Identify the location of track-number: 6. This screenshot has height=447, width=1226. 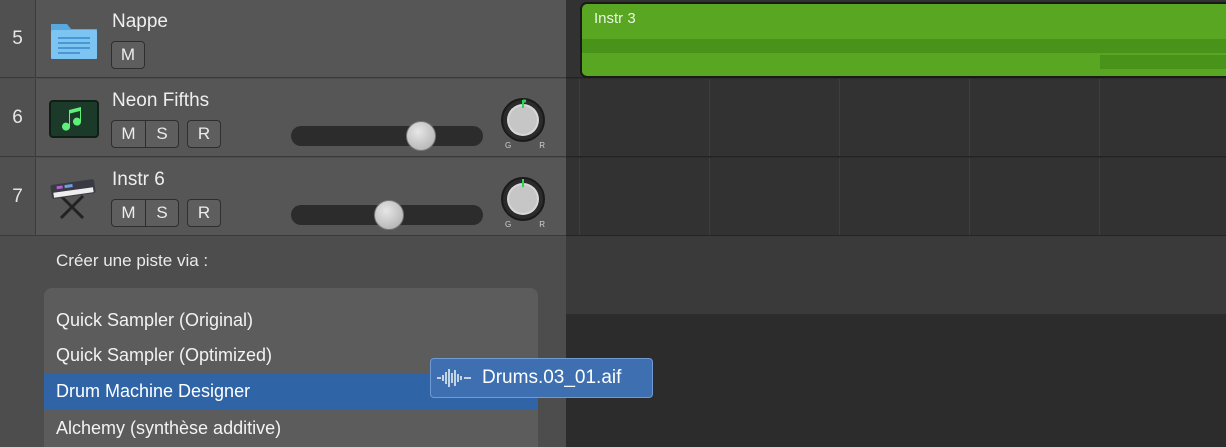
(18, 117).